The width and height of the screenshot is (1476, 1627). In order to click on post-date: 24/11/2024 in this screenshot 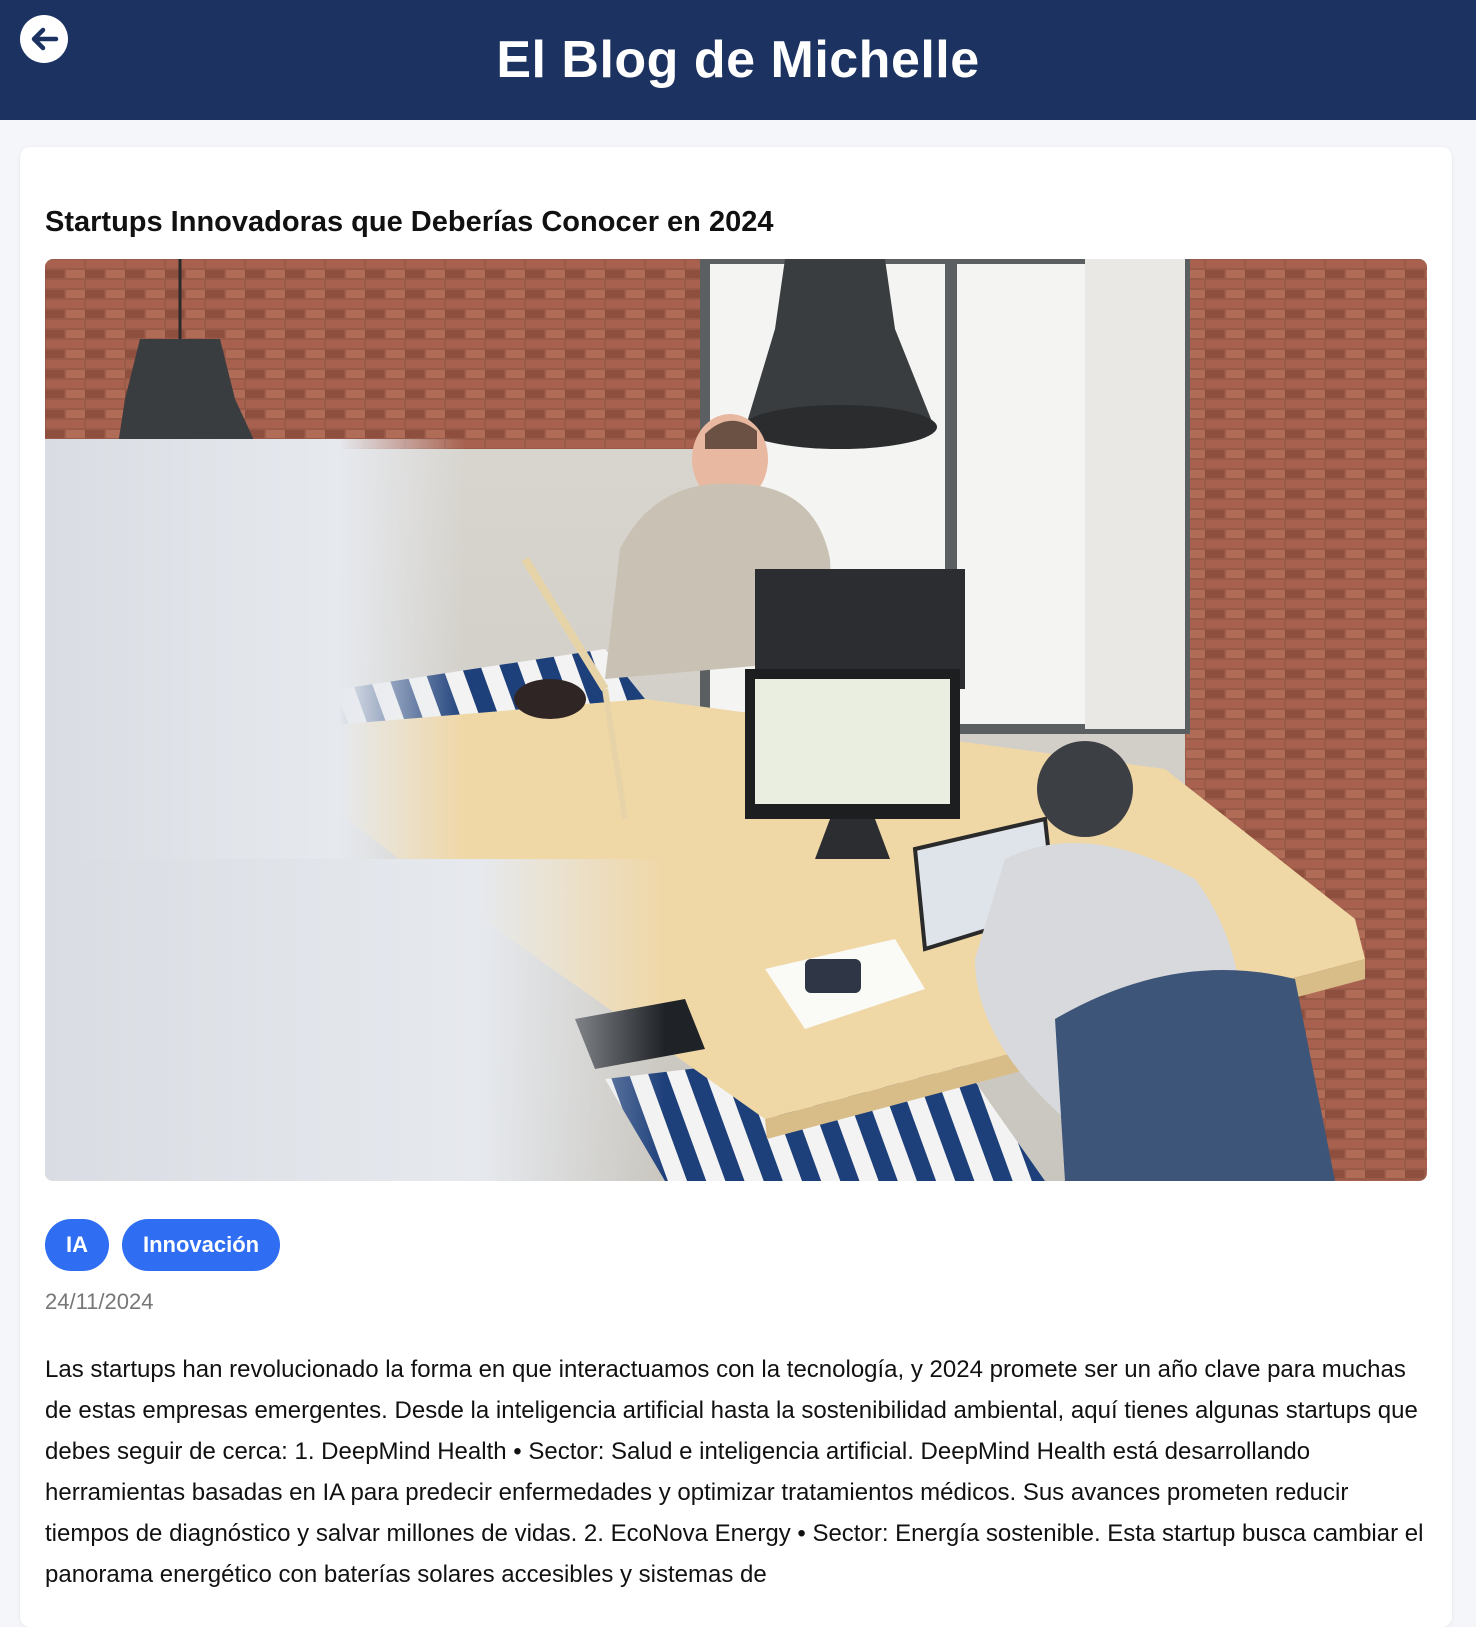, I will do `click(99, 1301)`.